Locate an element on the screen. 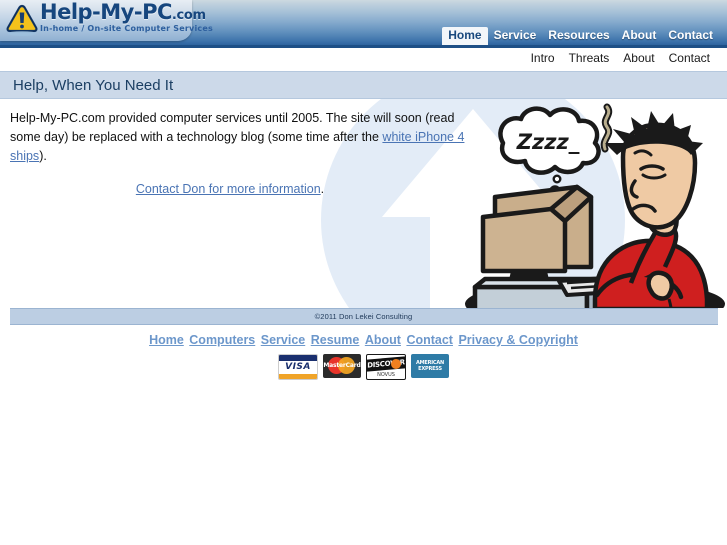 The height and width of the screenshot is (545, 727). copyright-bar: ©2011 Don Lekei Consulting is located at coordinates (363, 316).